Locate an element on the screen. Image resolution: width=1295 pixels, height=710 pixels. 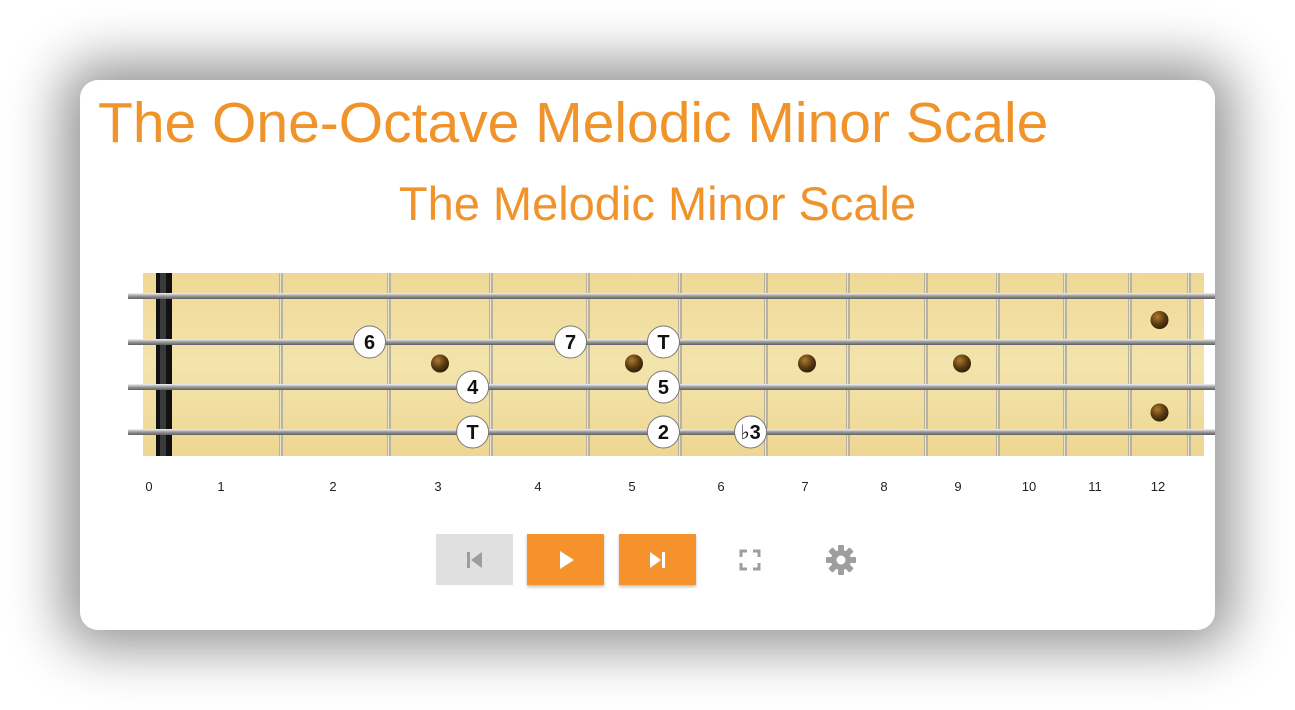
note-label: 6 is located at coordinates (369, 343).